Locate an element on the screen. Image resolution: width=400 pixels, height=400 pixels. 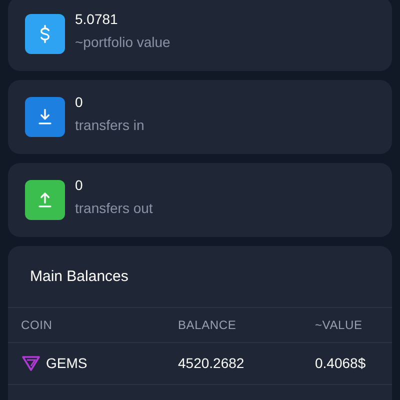
download-icon is located at coordinates (45, 117).